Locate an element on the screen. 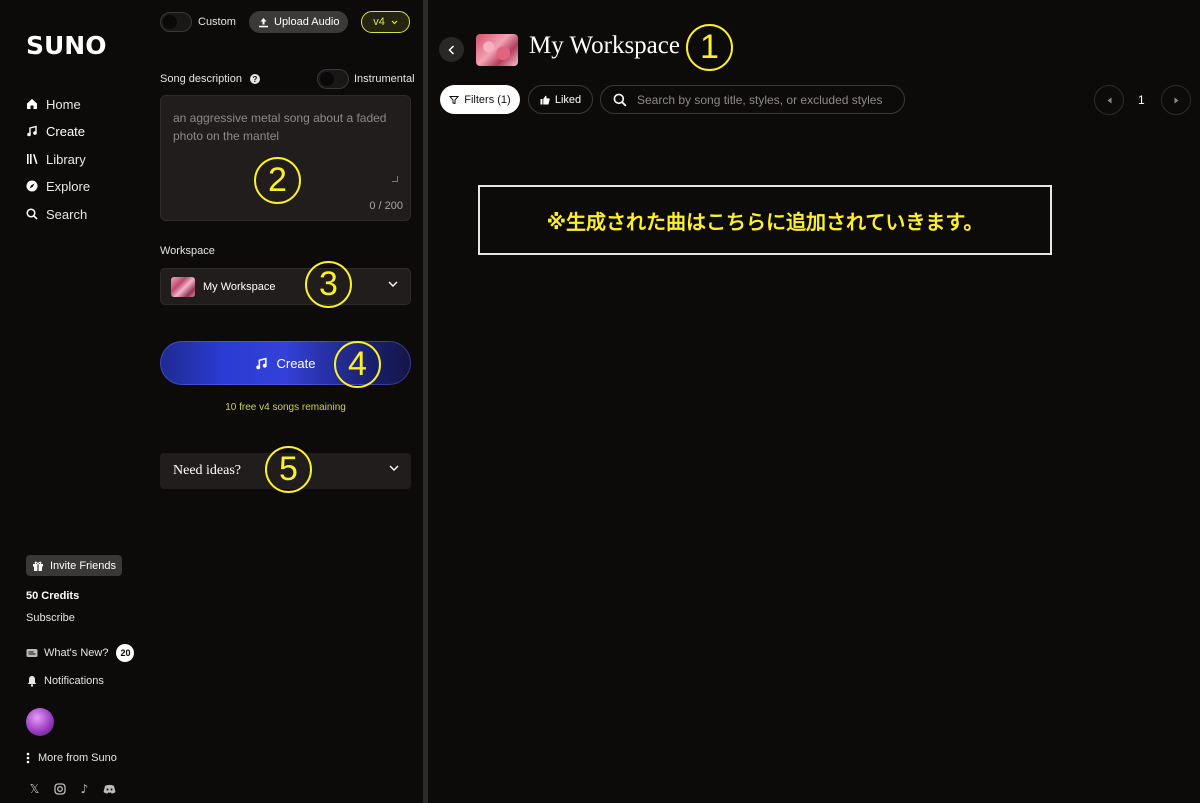 The width and height of the screenshot is (1200, 803). help-icon: ? is located at coordinates (255, 79).